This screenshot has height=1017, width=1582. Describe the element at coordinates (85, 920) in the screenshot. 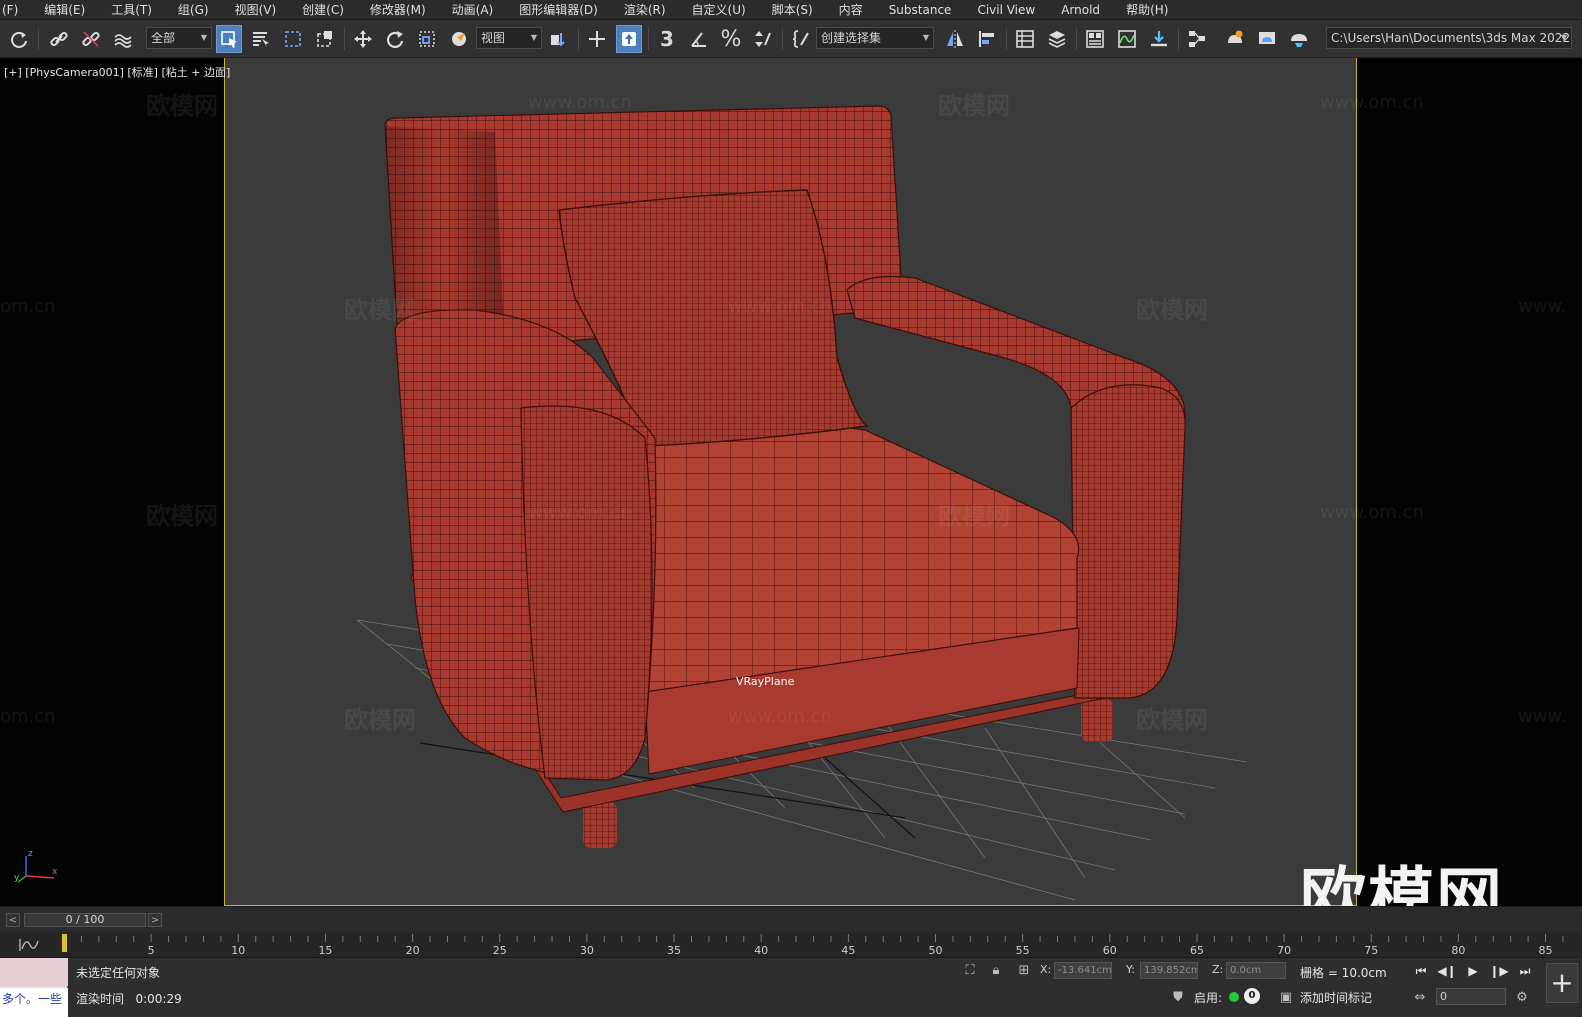

I see `time-slider-thumb: 0 / 100` at that location.